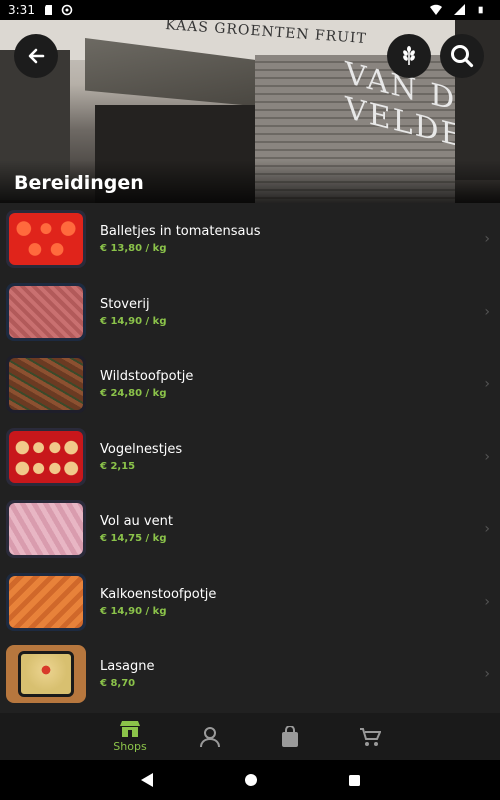 Image resolution: width=500 pixels, height=800 pixels. Describe the element at coordinates (250, 674) in the screenshot. I see `list-item: Lasagne € 8,70 ›` at that location.